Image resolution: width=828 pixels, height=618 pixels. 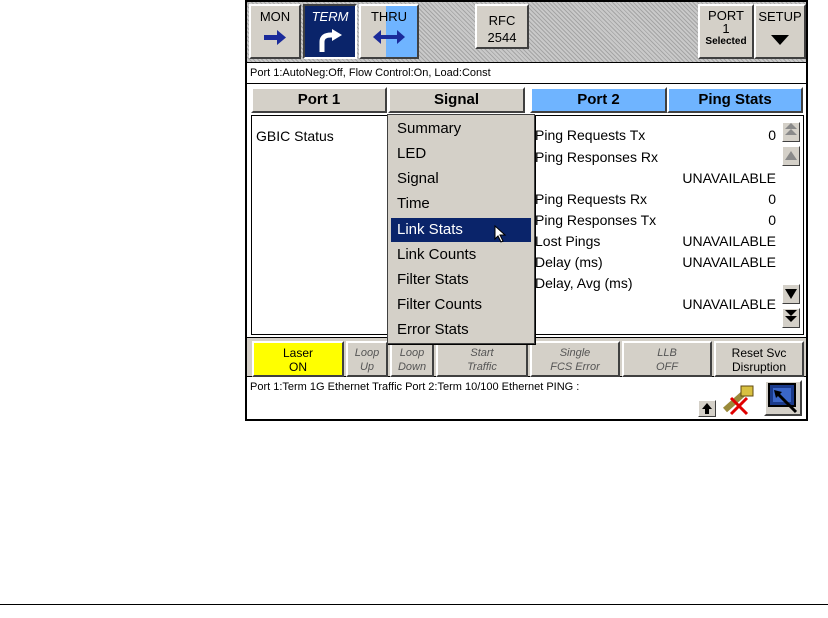 What do you see at coordinates (783, 398) in the screenshot?
I see `remote-screen-icon` at bounding box center [783, 398].